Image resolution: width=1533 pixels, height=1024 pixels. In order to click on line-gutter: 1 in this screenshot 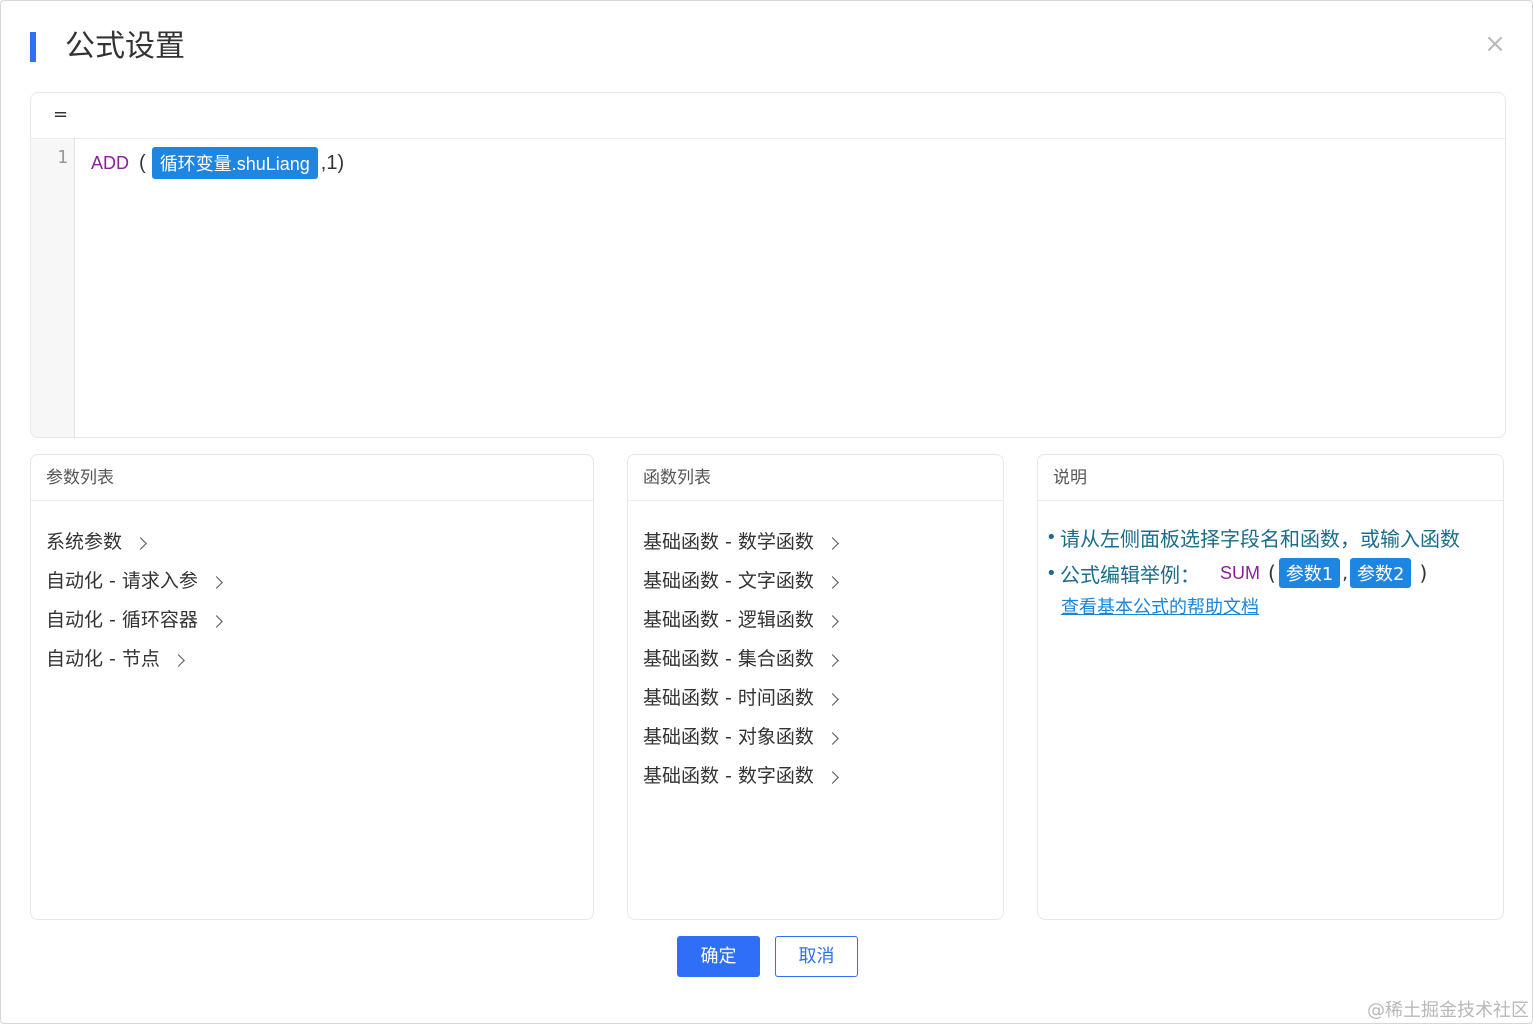, I will do `click(53, 288)`.